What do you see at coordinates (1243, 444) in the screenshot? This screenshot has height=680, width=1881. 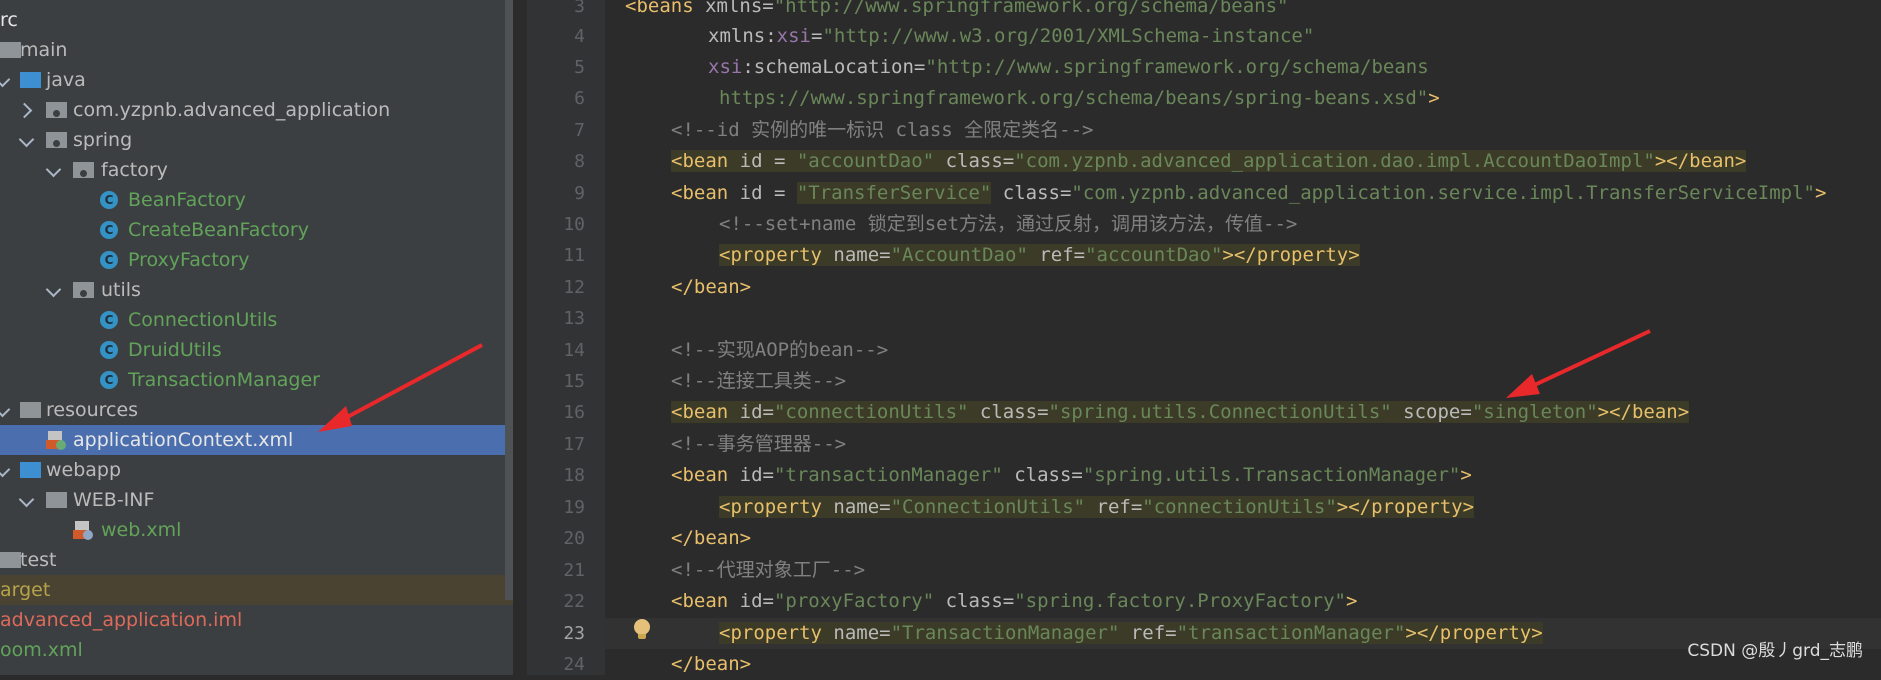 I see `code-line: <!--事务管理器-->` at bounding box center [1243, 444].